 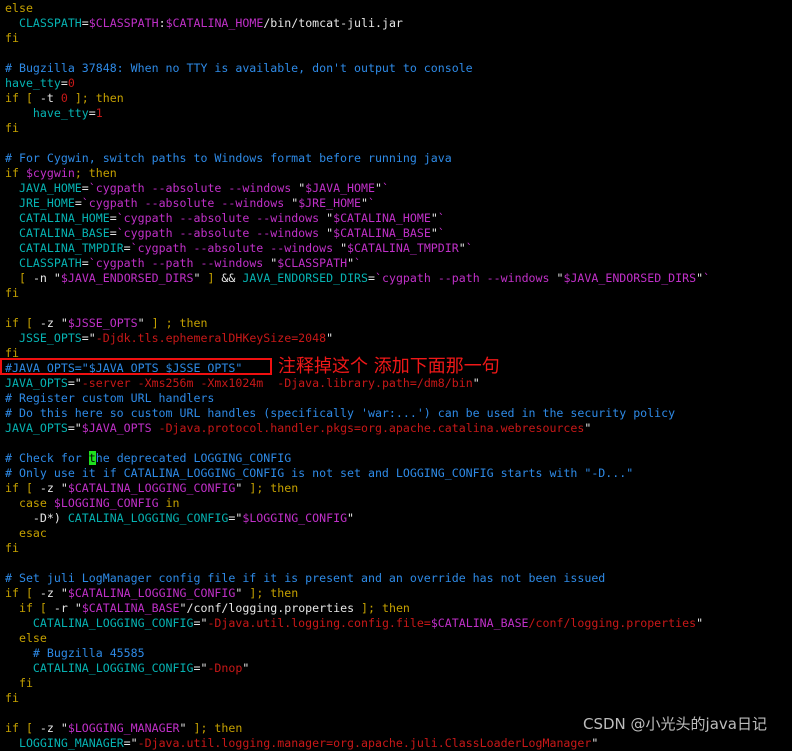 I want to click on token-keyword: if, so click(x=15, y=173).